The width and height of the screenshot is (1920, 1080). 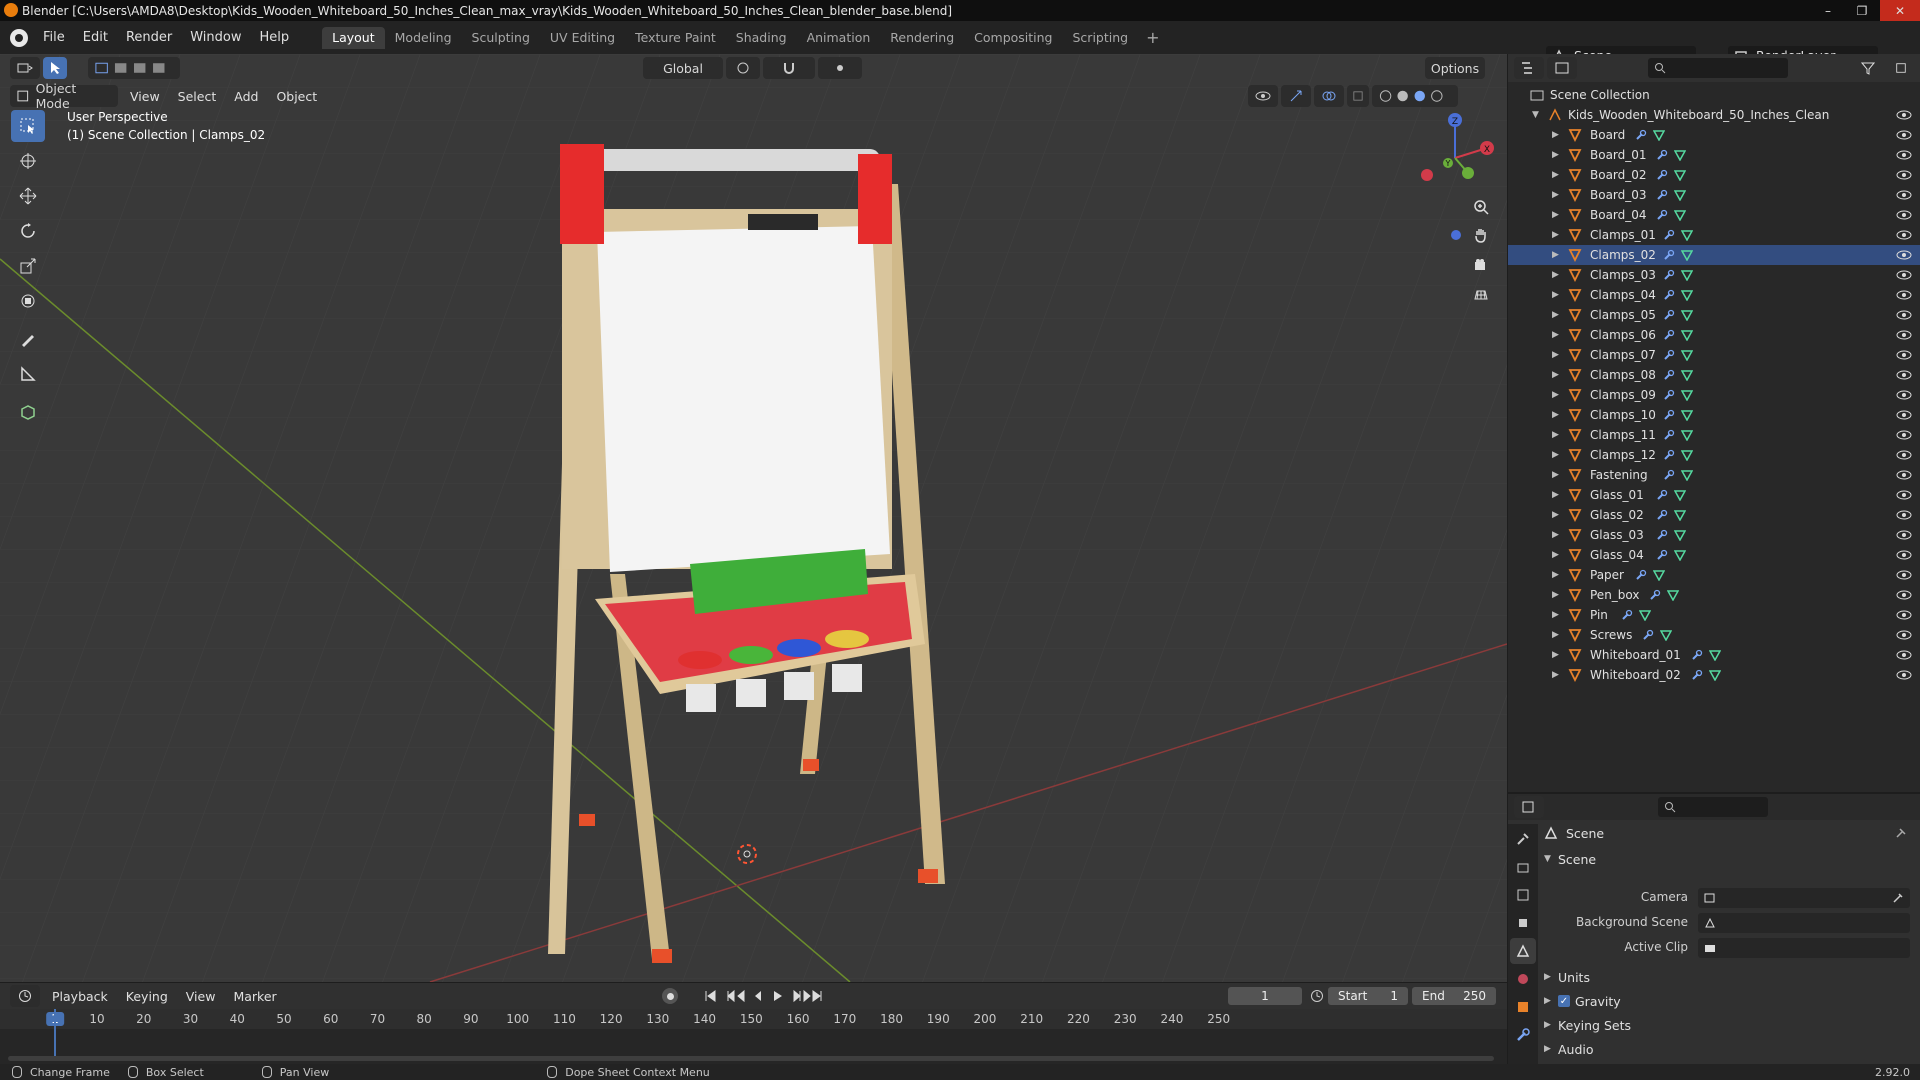 I want to click on camera-view-button, so click(x=1481, y=265).